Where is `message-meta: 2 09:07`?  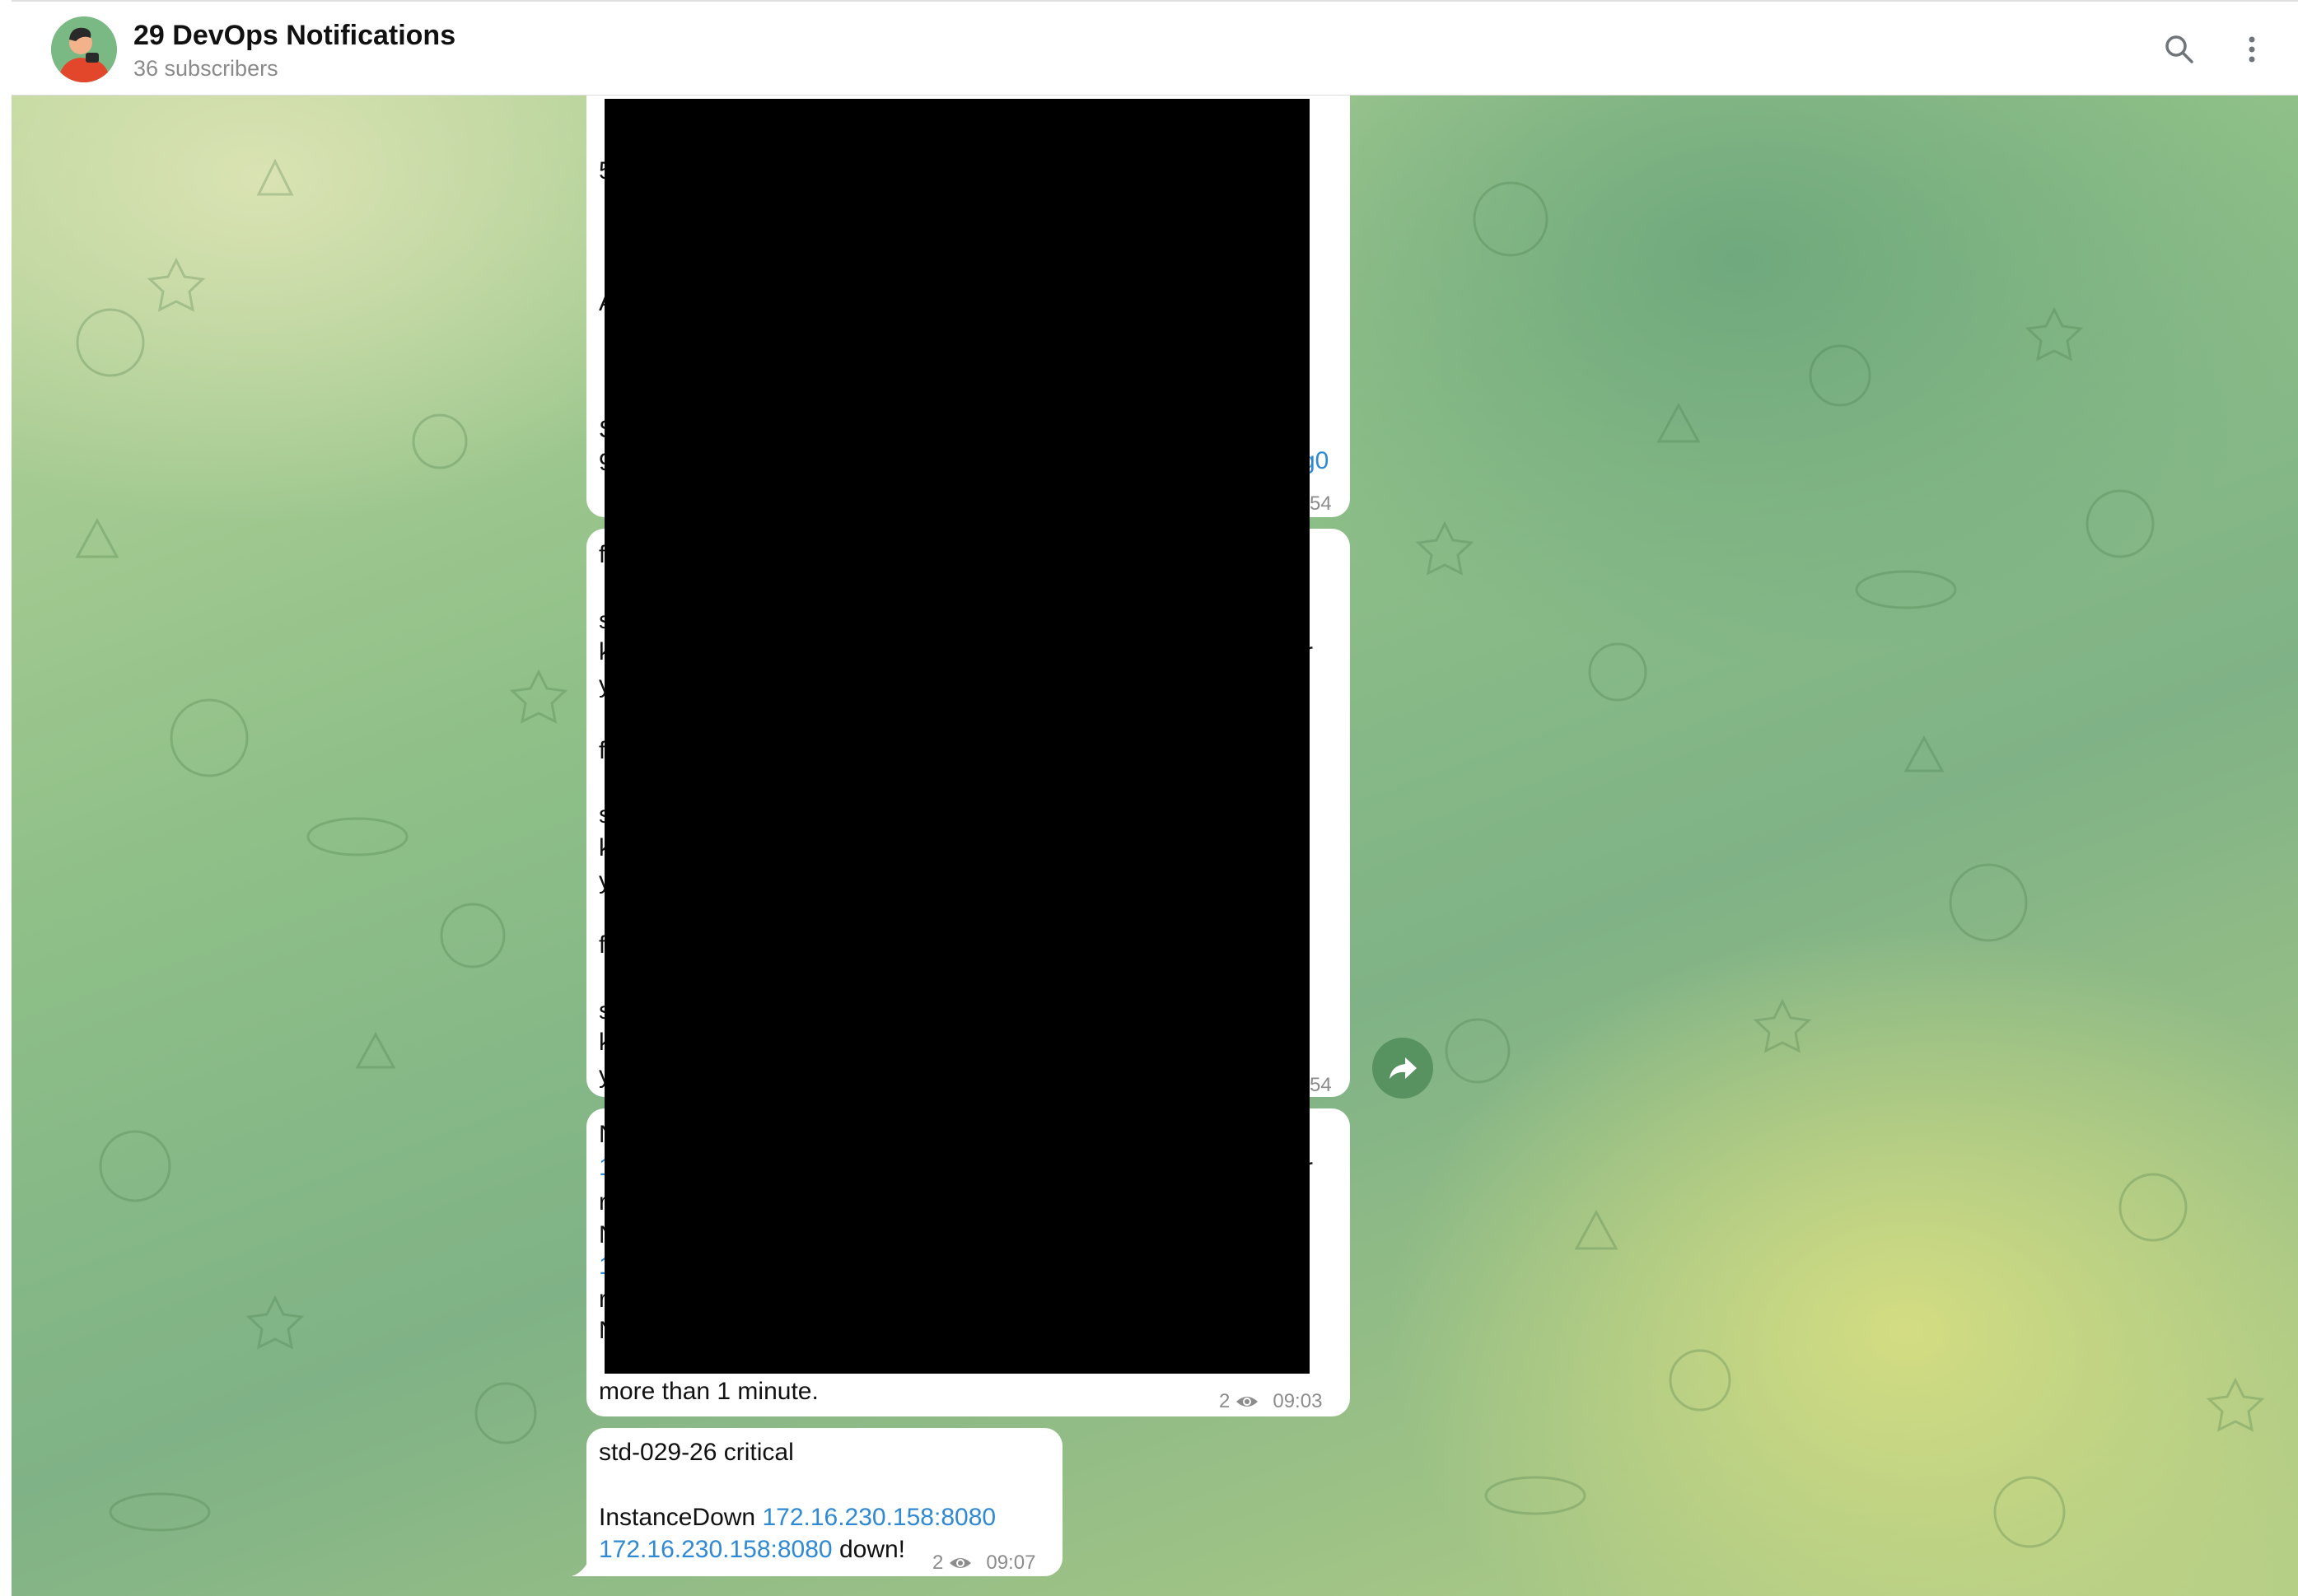
message-meta: 2 09:07 is located at coordinates (983, 1563).